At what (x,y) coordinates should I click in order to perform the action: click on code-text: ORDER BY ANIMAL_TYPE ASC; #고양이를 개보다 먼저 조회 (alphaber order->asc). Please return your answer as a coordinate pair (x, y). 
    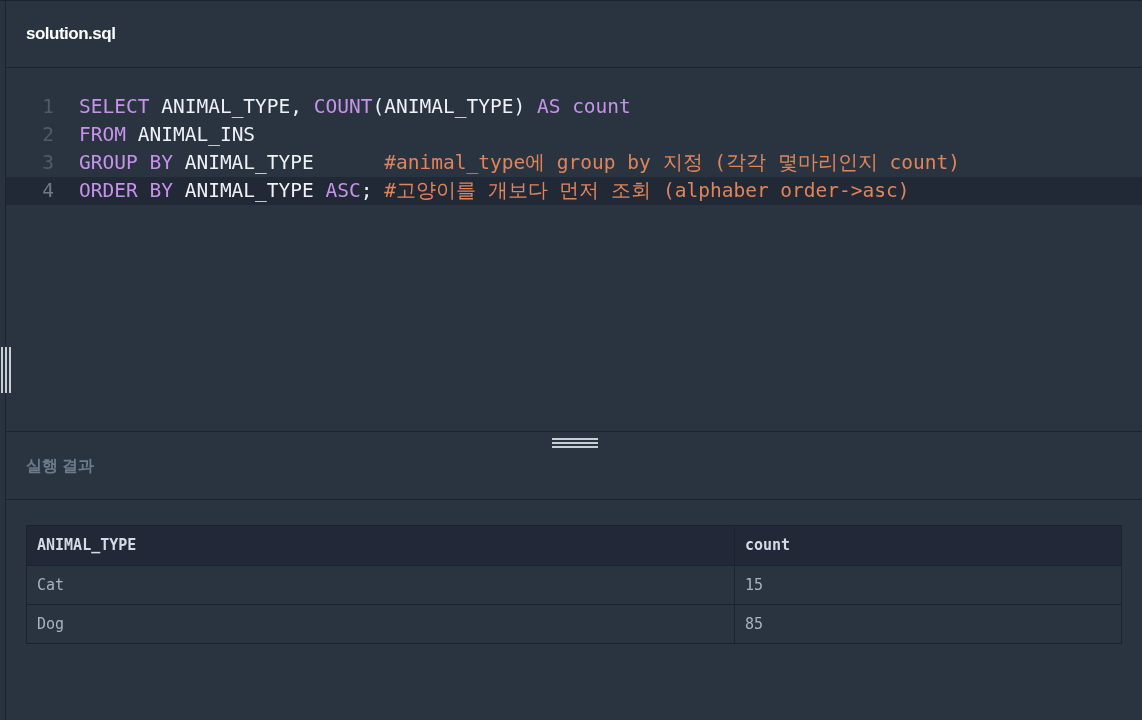
    Looking at the image, I should click on (494, 191).